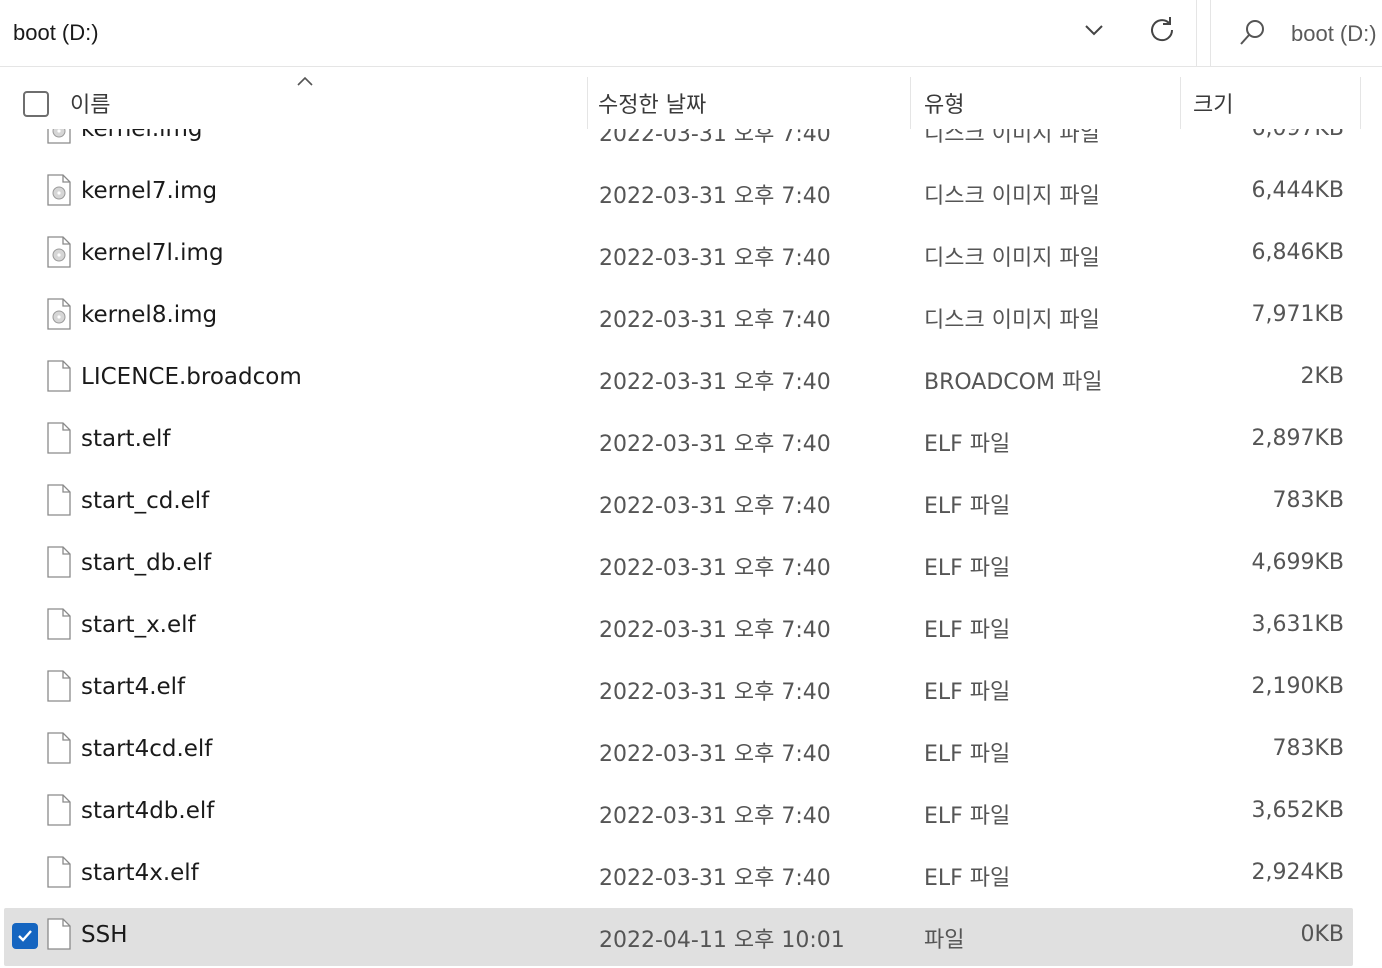  What do you see at coordinates (1213, 103) in the screenshot?
I see `column-size-header: 크기` at bounding box center [1213, 103].